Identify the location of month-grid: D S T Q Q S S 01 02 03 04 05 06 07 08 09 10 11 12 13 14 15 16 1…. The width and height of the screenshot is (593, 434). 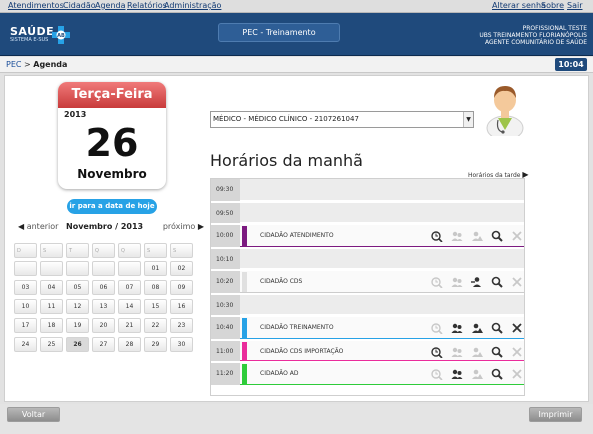
(106, 297).